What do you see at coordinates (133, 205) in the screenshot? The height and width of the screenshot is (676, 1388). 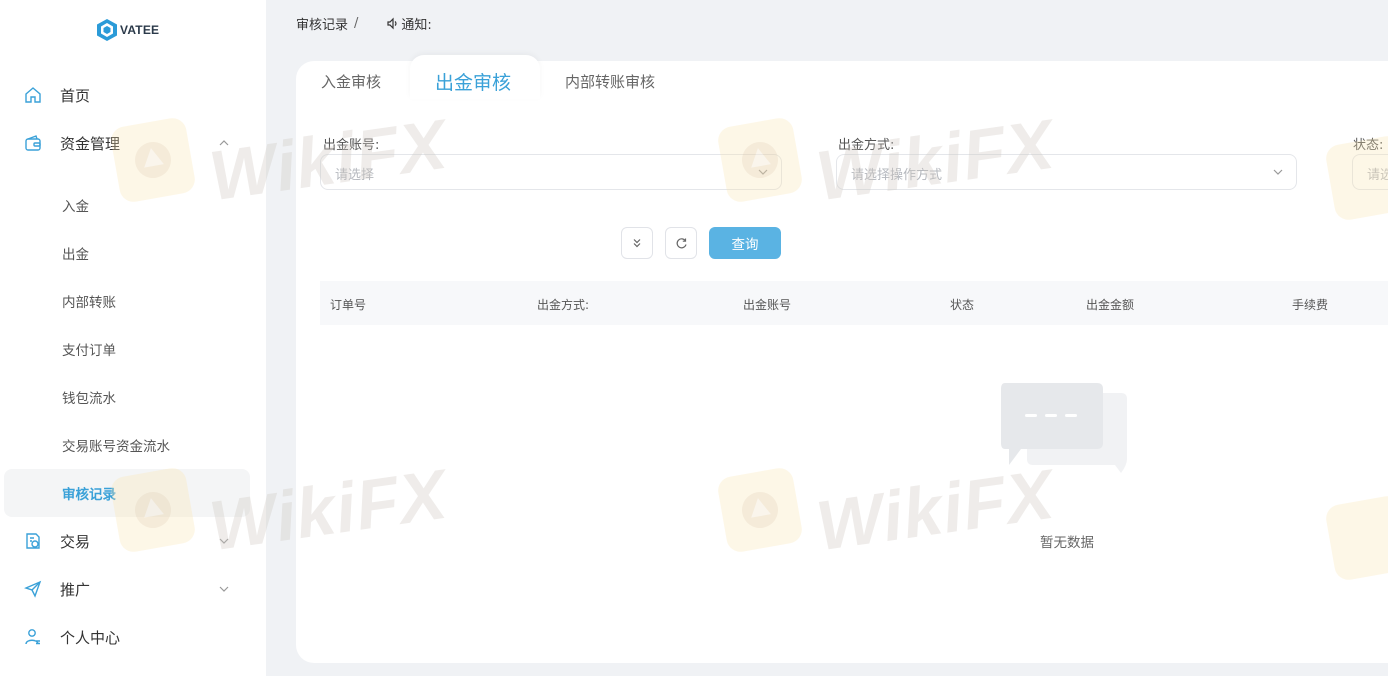 I see `sidebar-subitem-deposit: 入金` at bounding box center [133, 205].